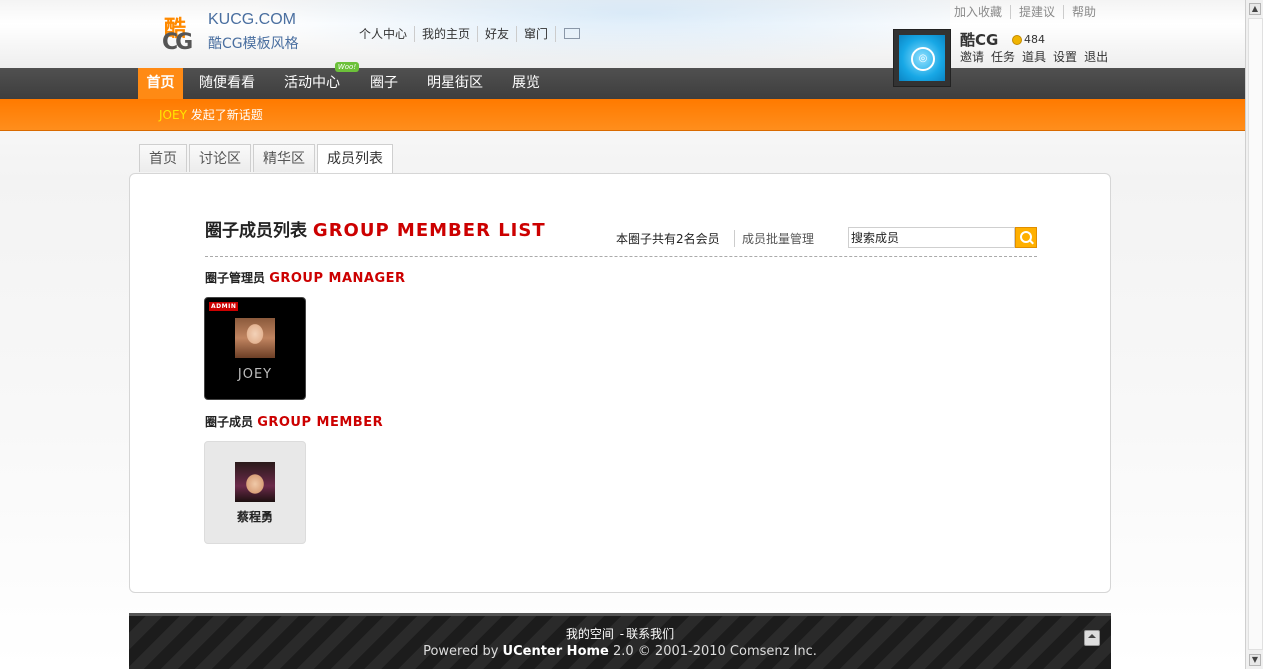  I want to click on member-section-cn: 圈子成员, so click(229, 422).